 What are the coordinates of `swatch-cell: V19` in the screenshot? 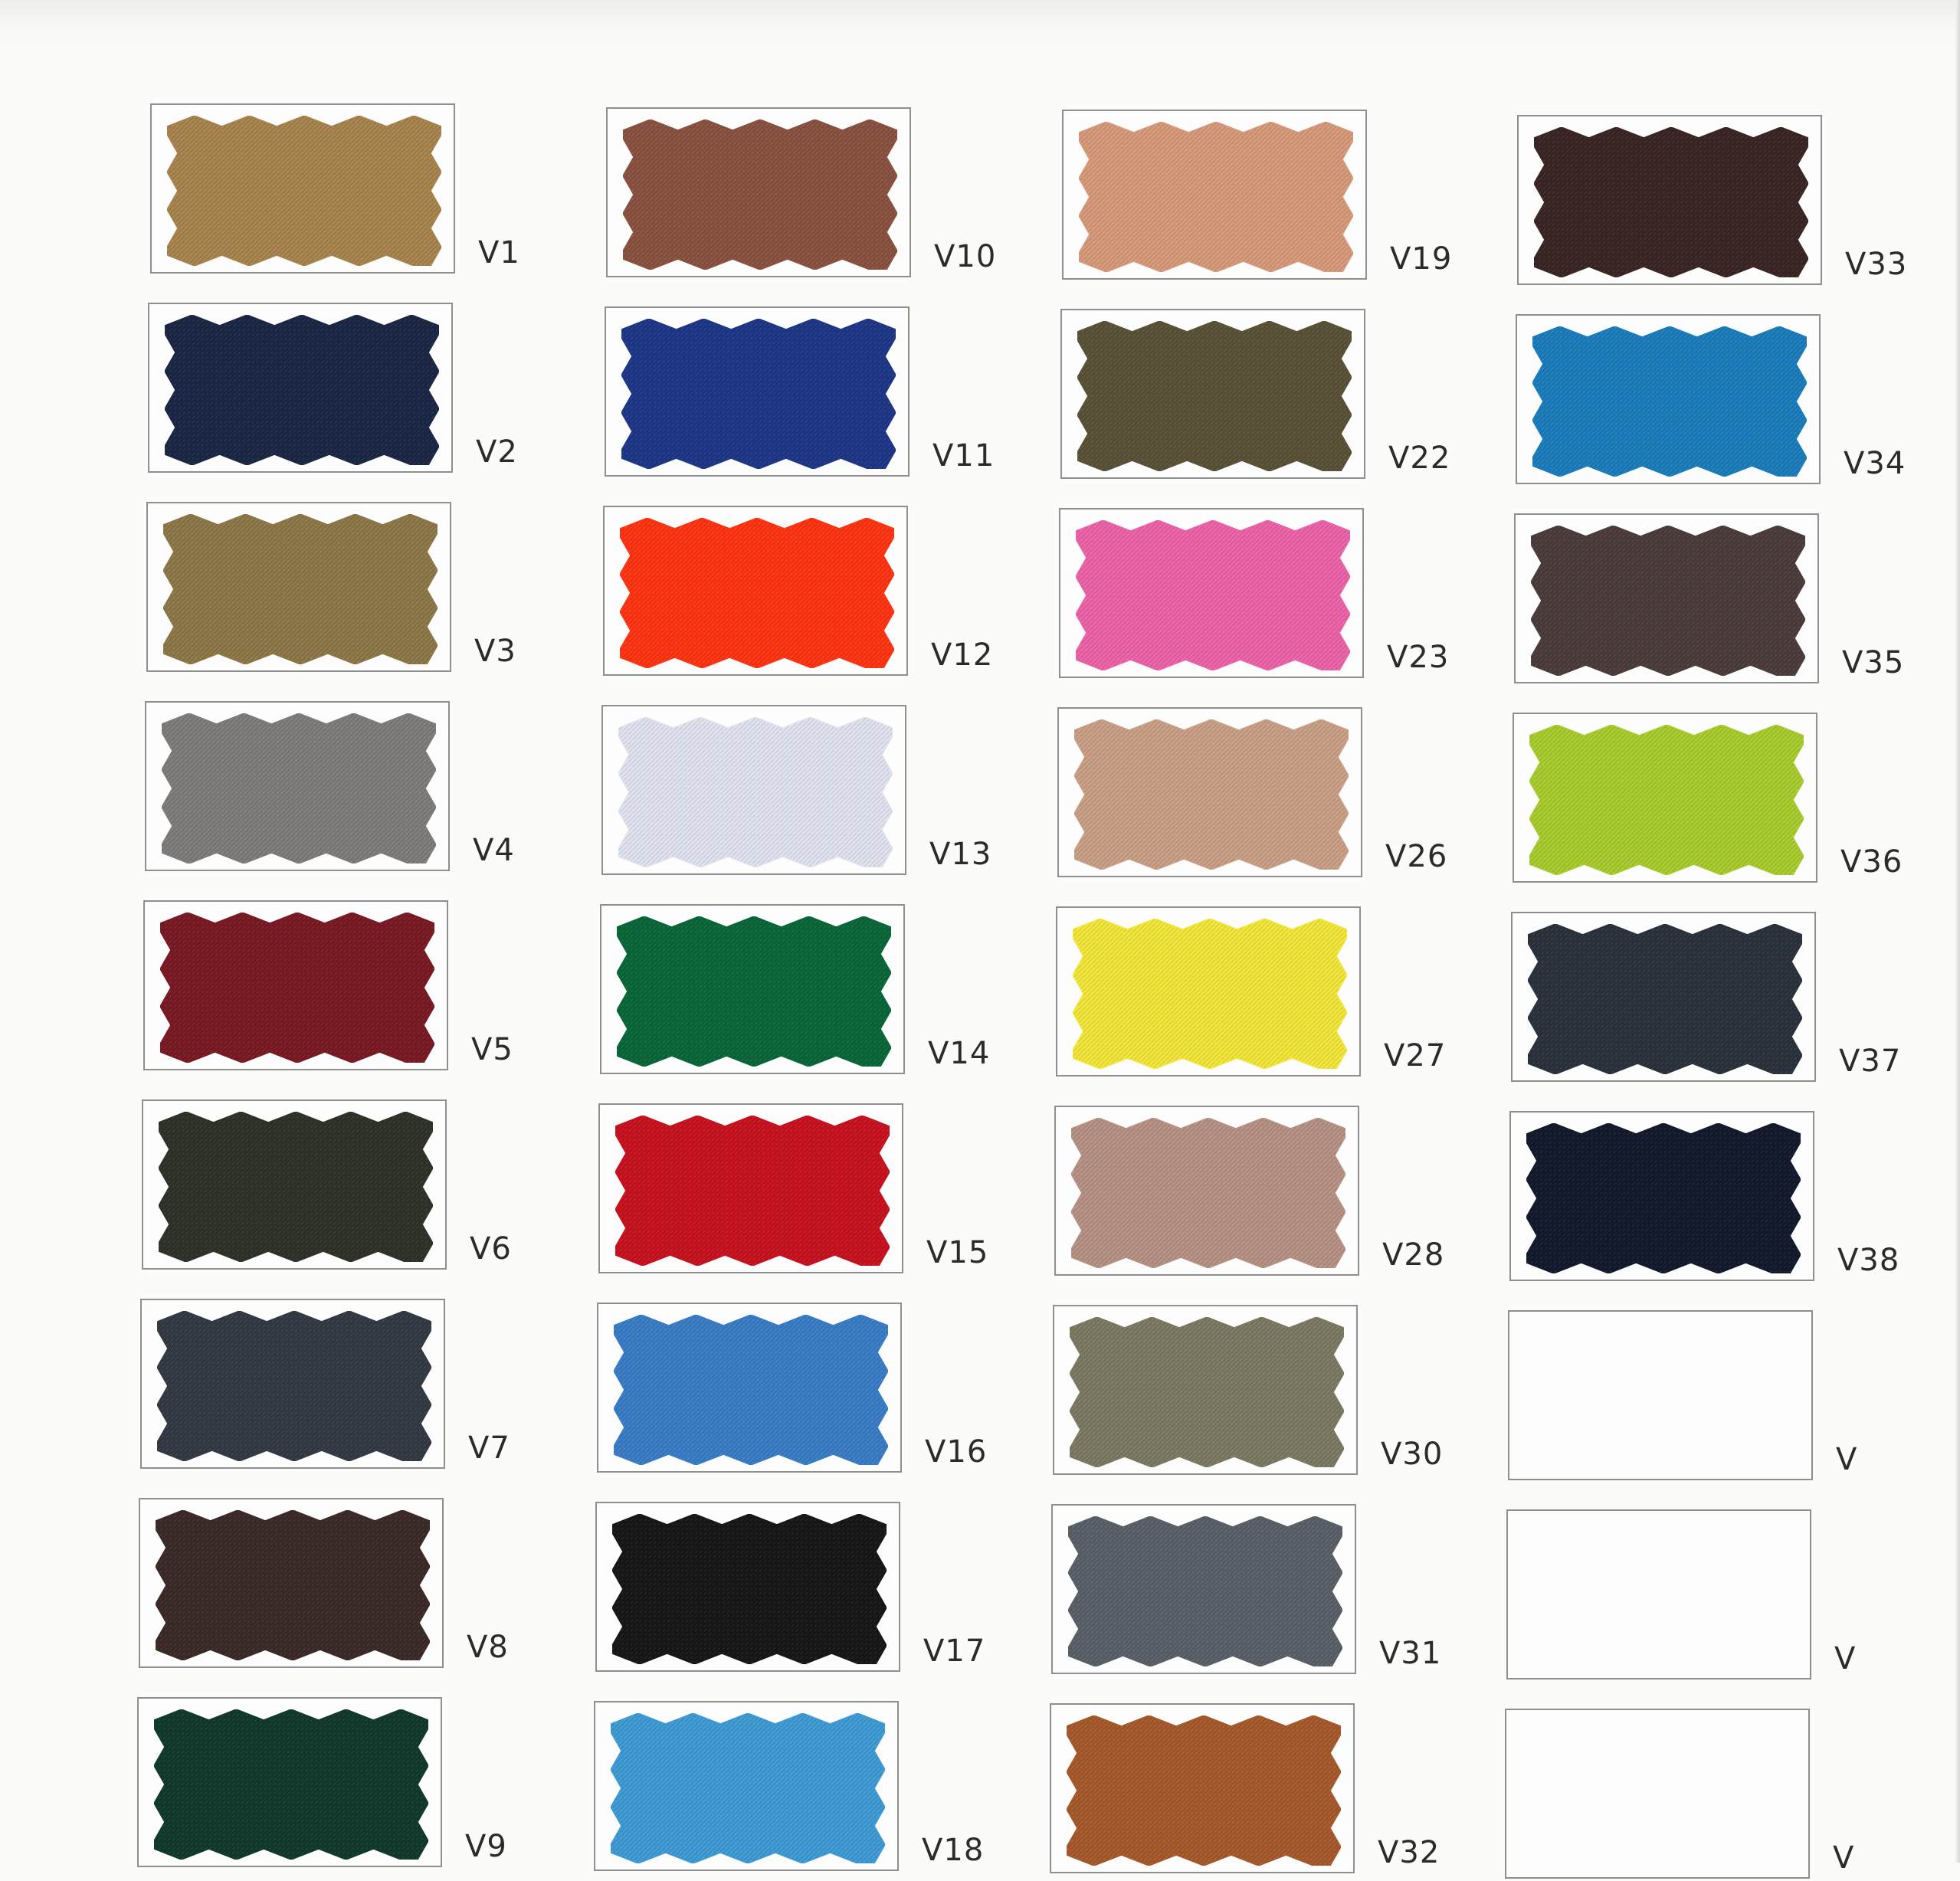 It's located at (1292, 196).